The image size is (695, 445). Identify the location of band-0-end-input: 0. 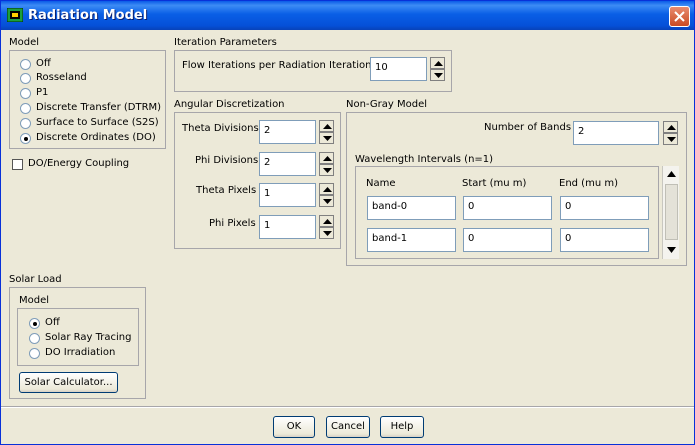
(604, 208).